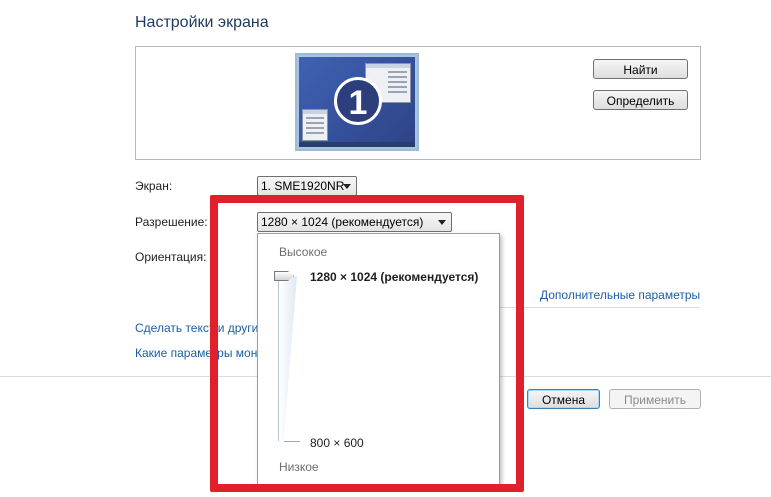 The image size is (771, 497). I want to click on screen-select-value: 1. SME1920NR, so click(303, 186).